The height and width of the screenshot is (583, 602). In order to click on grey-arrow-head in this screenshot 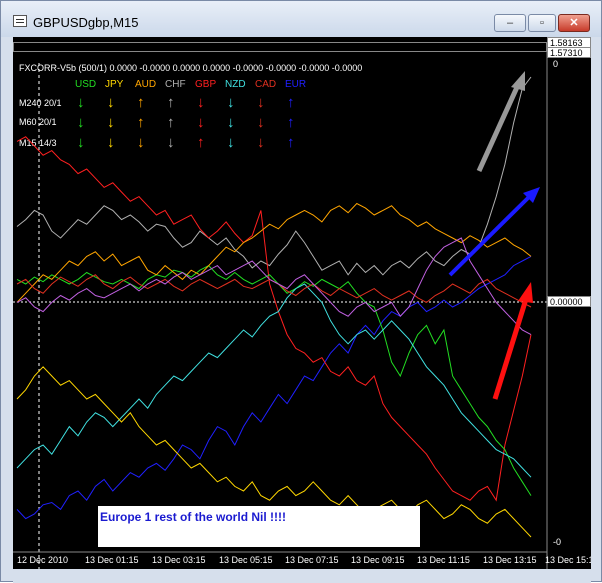, I will do `click(518, 81)`.